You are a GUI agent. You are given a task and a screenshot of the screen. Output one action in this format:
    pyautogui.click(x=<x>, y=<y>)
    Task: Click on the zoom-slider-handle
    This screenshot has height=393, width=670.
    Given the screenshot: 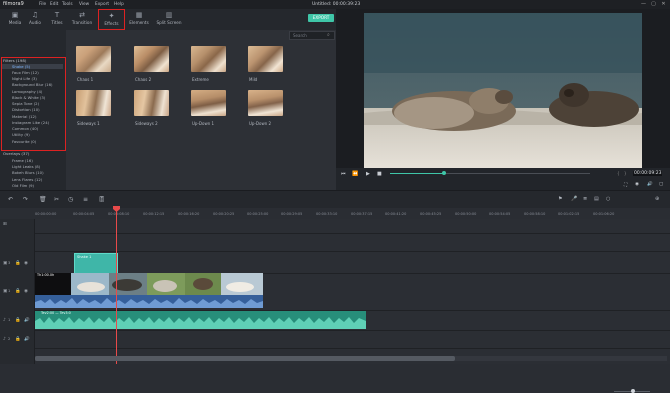 What is the action you would take?
    pyautogui.click(x=633, y=391)
    